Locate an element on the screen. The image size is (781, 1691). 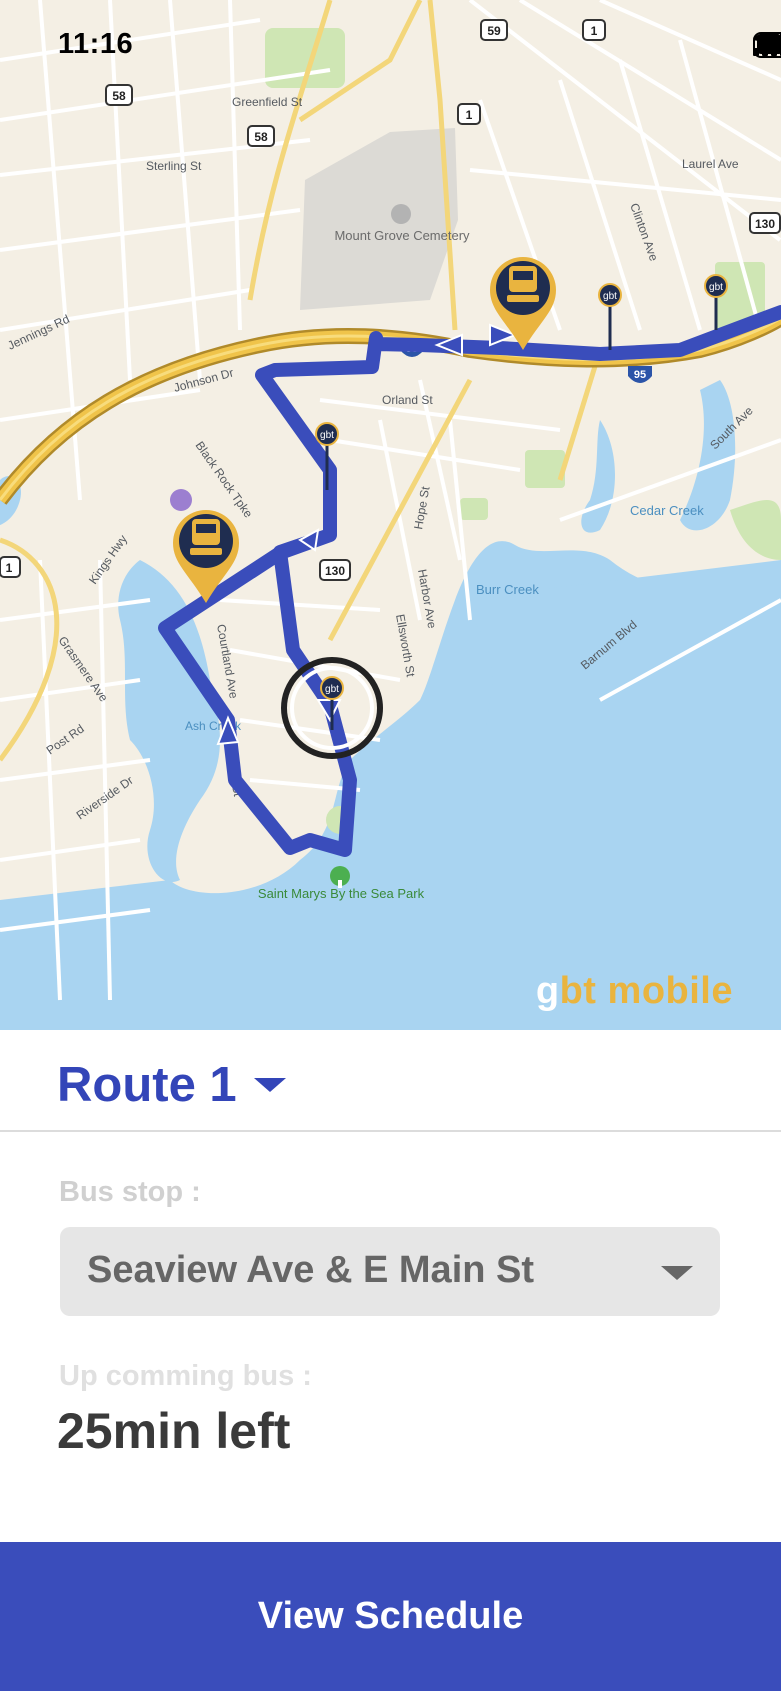
park-label: Saint Marys By the Sea Park is located at coordinates (341, 893).